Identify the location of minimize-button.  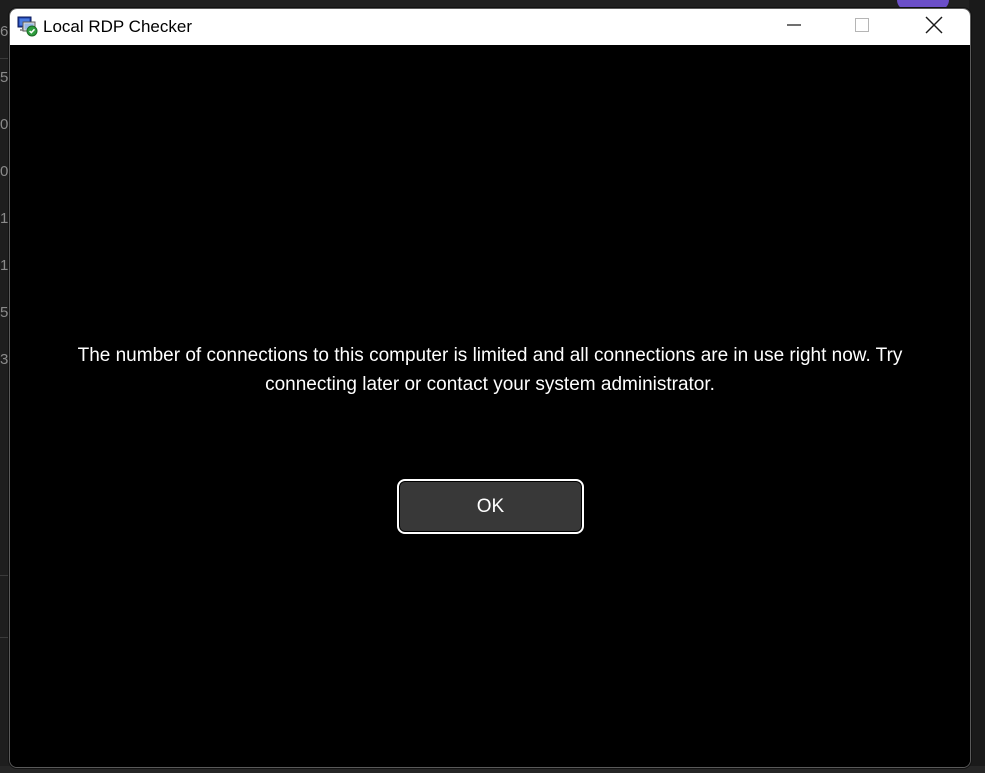
(794, 27).